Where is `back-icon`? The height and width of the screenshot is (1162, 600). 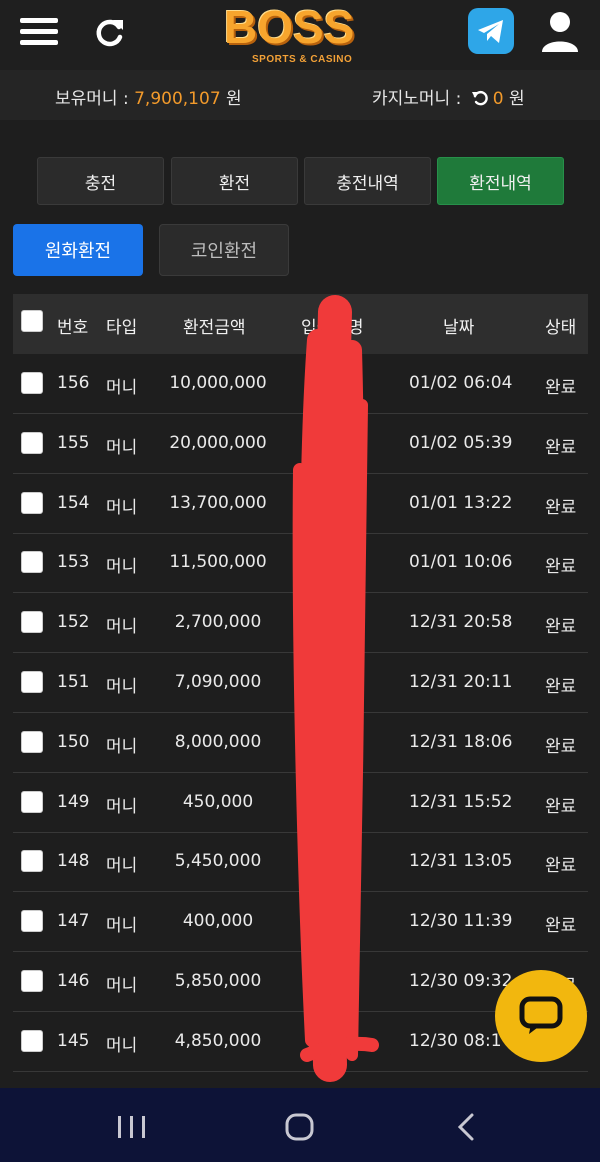
back-icon is located at coordinates (468, 1127).